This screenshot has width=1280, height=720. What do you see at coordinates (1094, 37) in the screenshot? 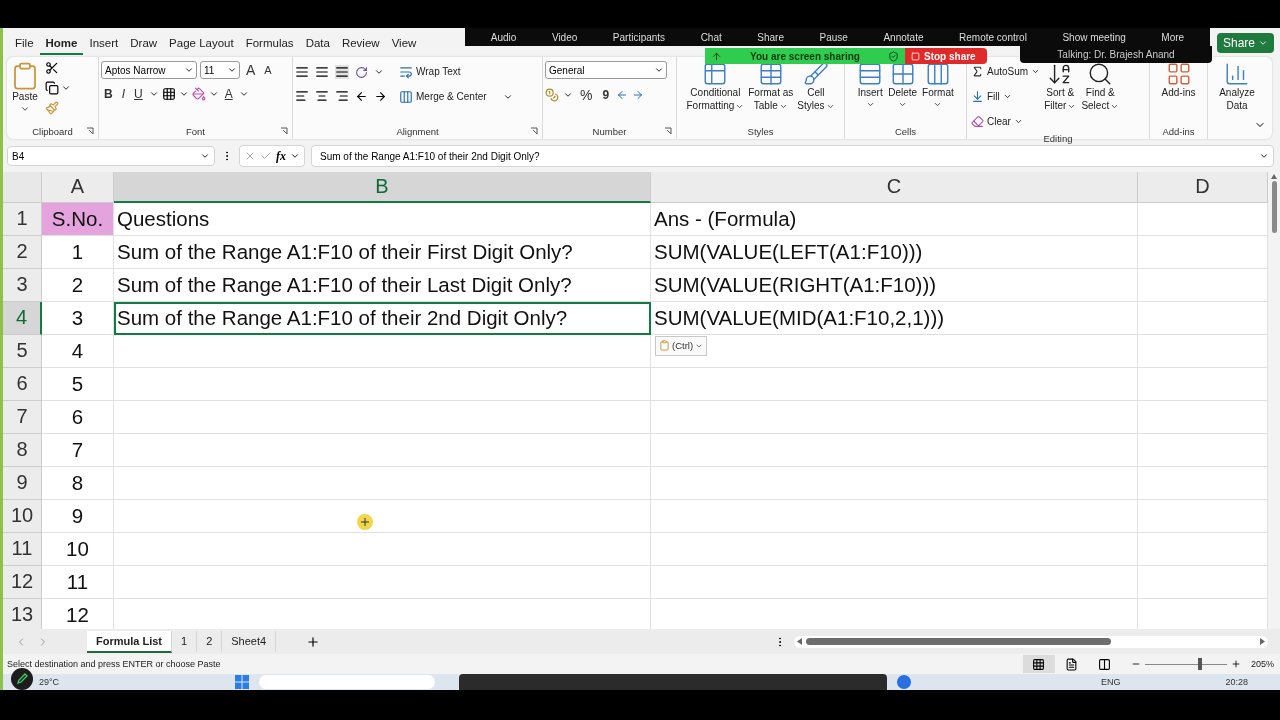
I see `meeting-control: Show meeting` at bounding box center [1094, 37].